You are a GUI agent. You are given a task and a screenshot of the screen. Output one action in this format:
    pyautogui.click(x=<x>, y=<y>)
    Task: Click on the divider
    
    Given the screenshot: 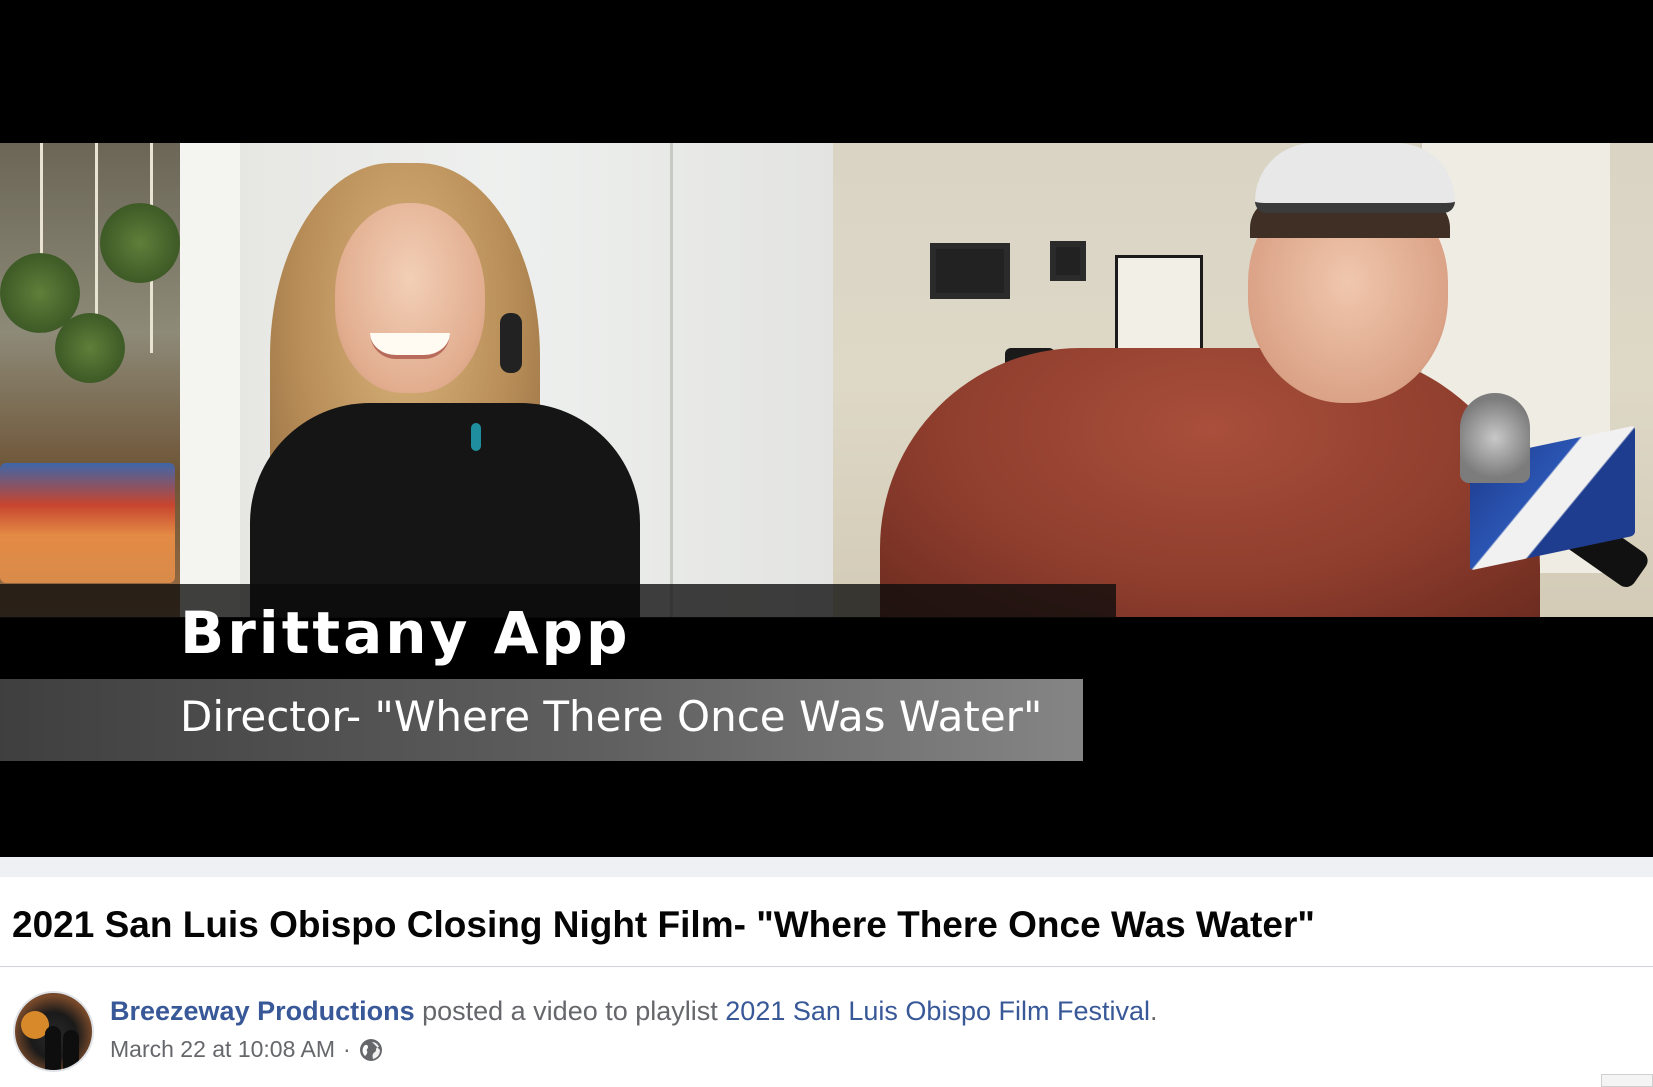 What is the action you would take?
    pyautogui.click(x=826, y=966)
    